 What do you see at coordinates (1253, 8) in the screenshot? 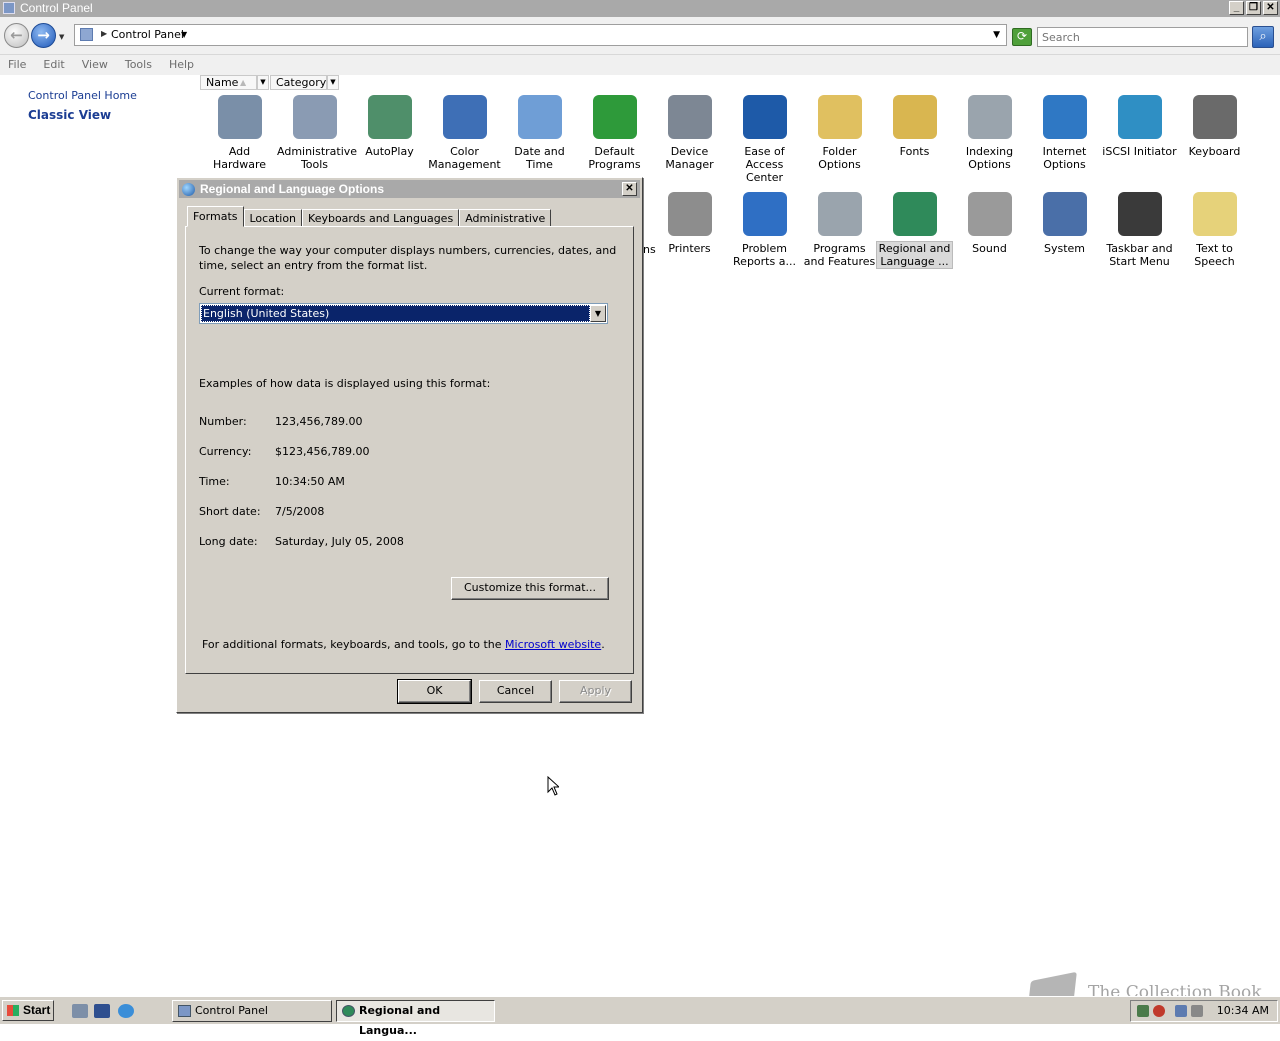
I see `restore-button: ❐` at bounding box center [1253, 8].